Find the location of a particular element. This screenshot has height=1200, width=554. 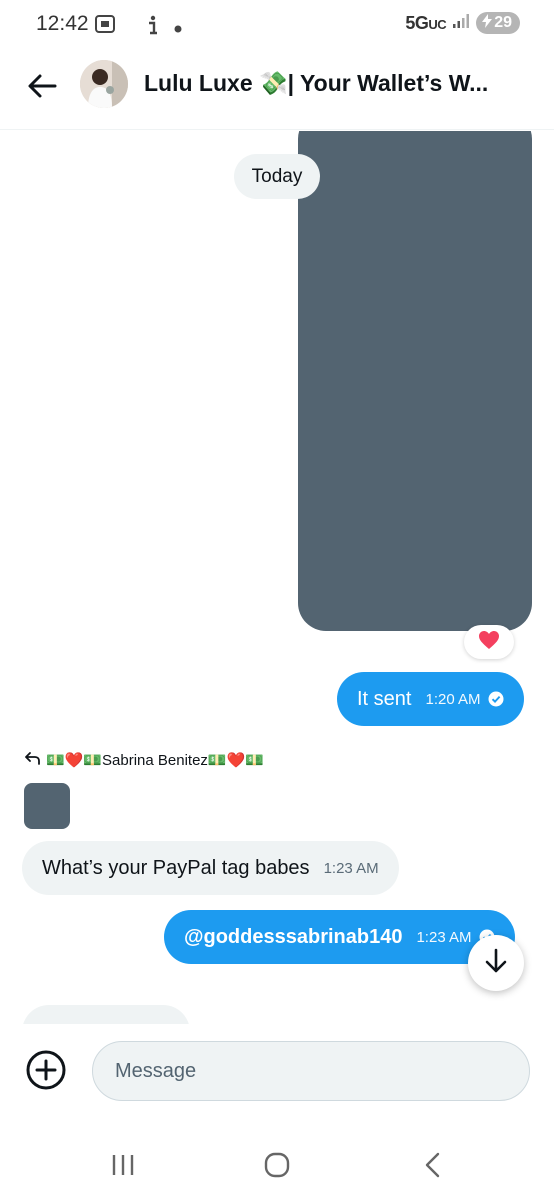

reply-media-thumbnail is located at coordinates (47, 806).